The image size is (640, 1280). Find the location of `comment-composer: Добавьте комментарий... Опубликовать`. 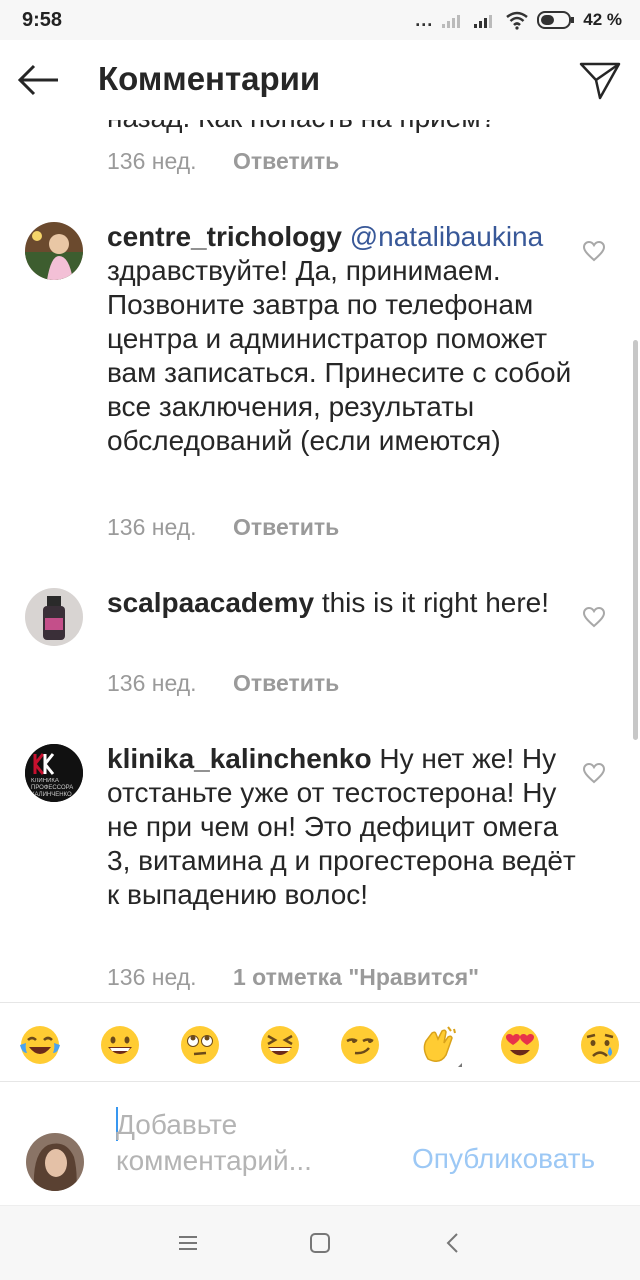

comment-composer: Добавьте комментарий... Опубликовать is located at coordinates (320, 1144).